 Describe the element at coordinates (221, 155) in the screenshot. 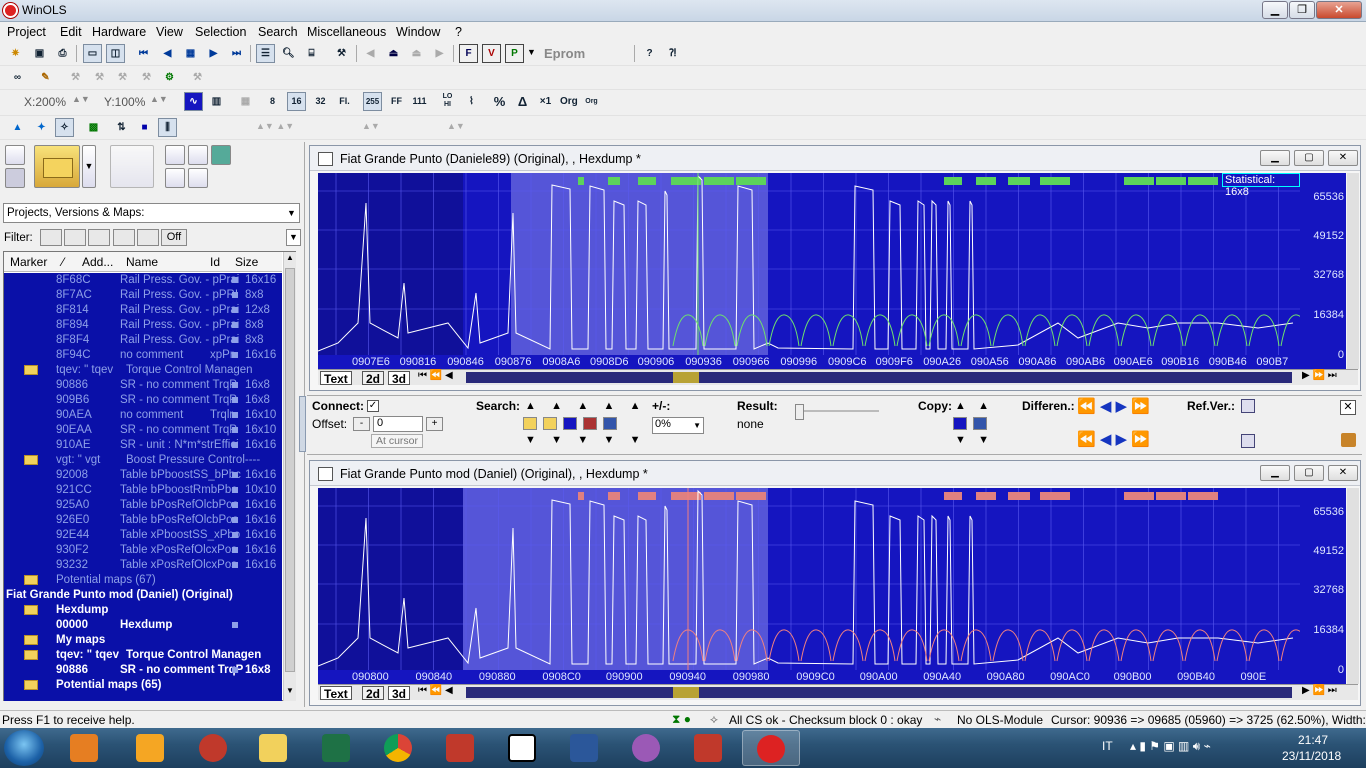

I see `network-icon` at that location.